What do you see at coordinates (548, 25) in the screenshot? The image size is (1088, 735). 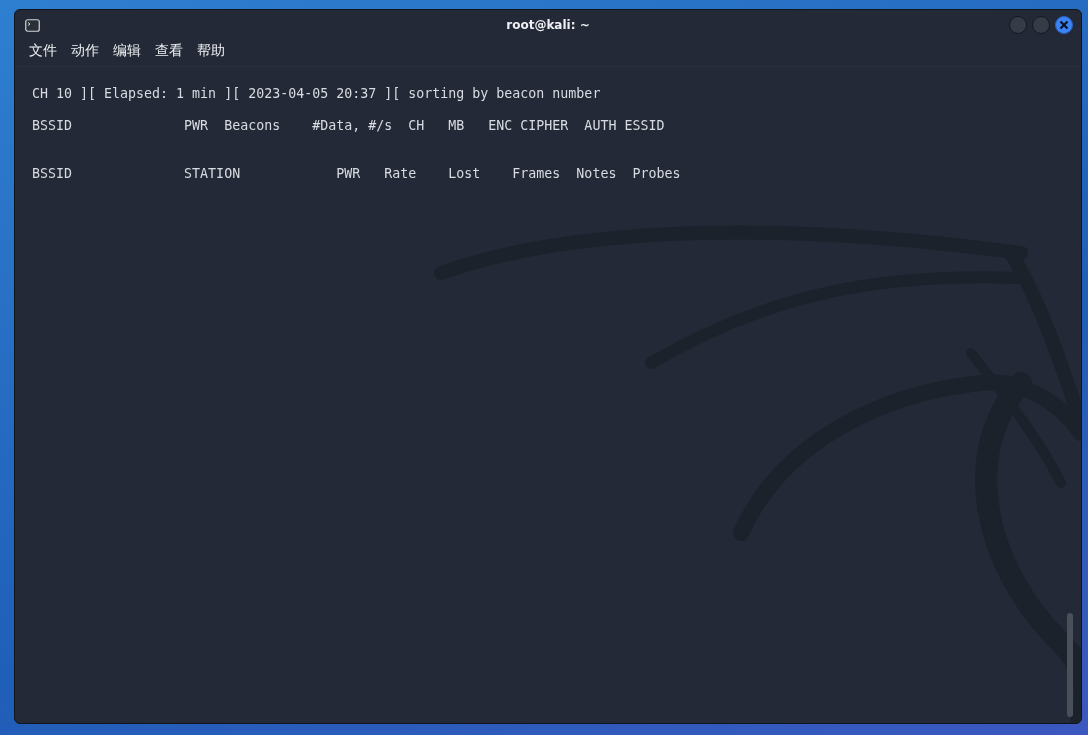 I see `window-title: root@kali: ~` at bounding box center [548, 25].